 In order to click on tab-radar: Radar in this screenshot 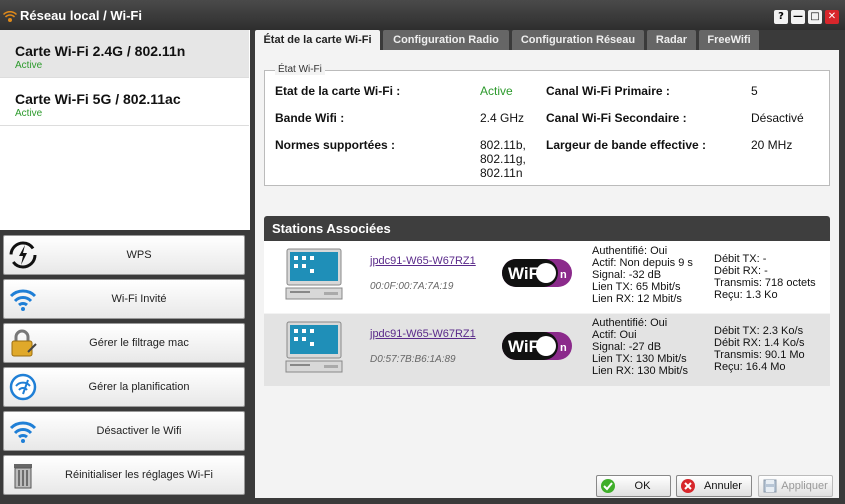, I will do `click(671, 40)`.